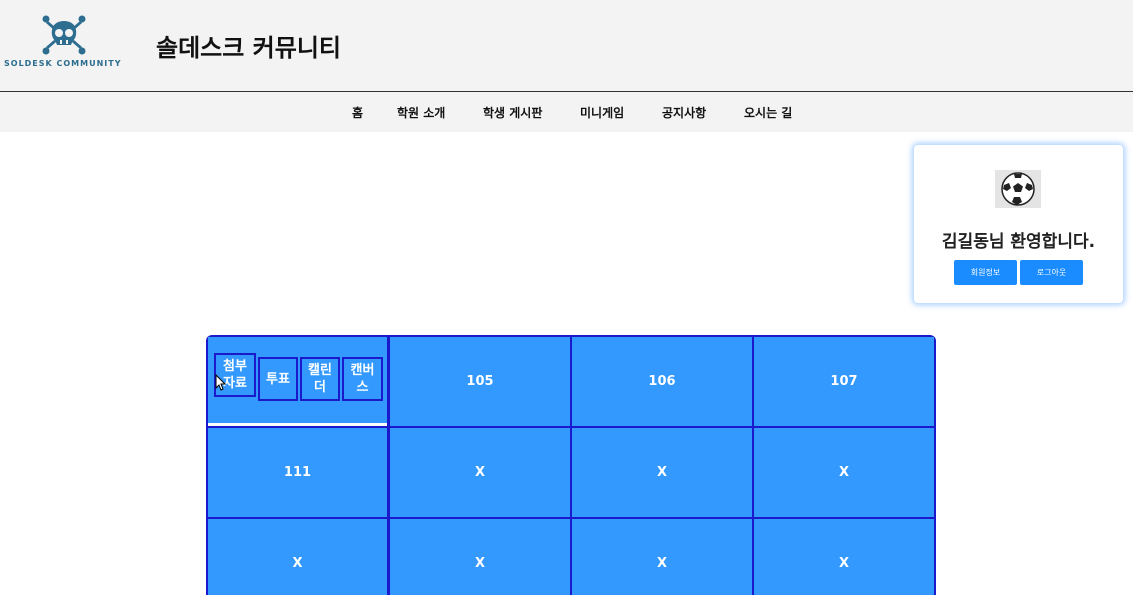  I want to click on grid-cell: 106, so click(662, 381).